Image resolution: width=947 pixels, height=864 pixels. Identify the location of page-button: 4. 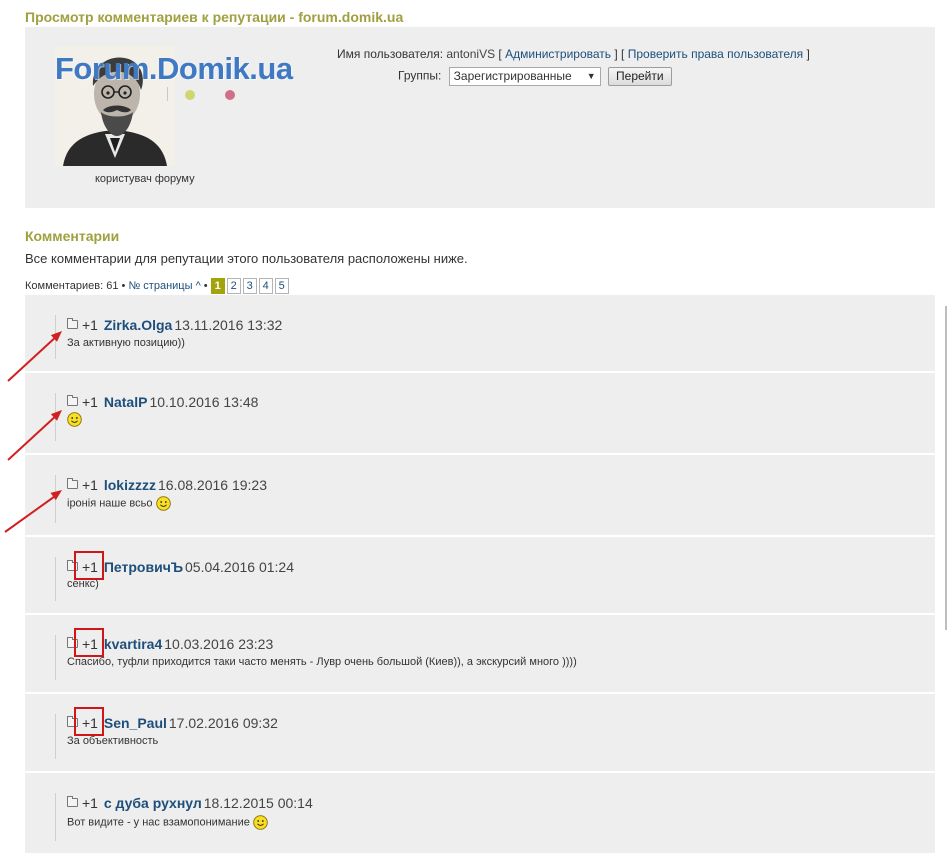
(265, 286).